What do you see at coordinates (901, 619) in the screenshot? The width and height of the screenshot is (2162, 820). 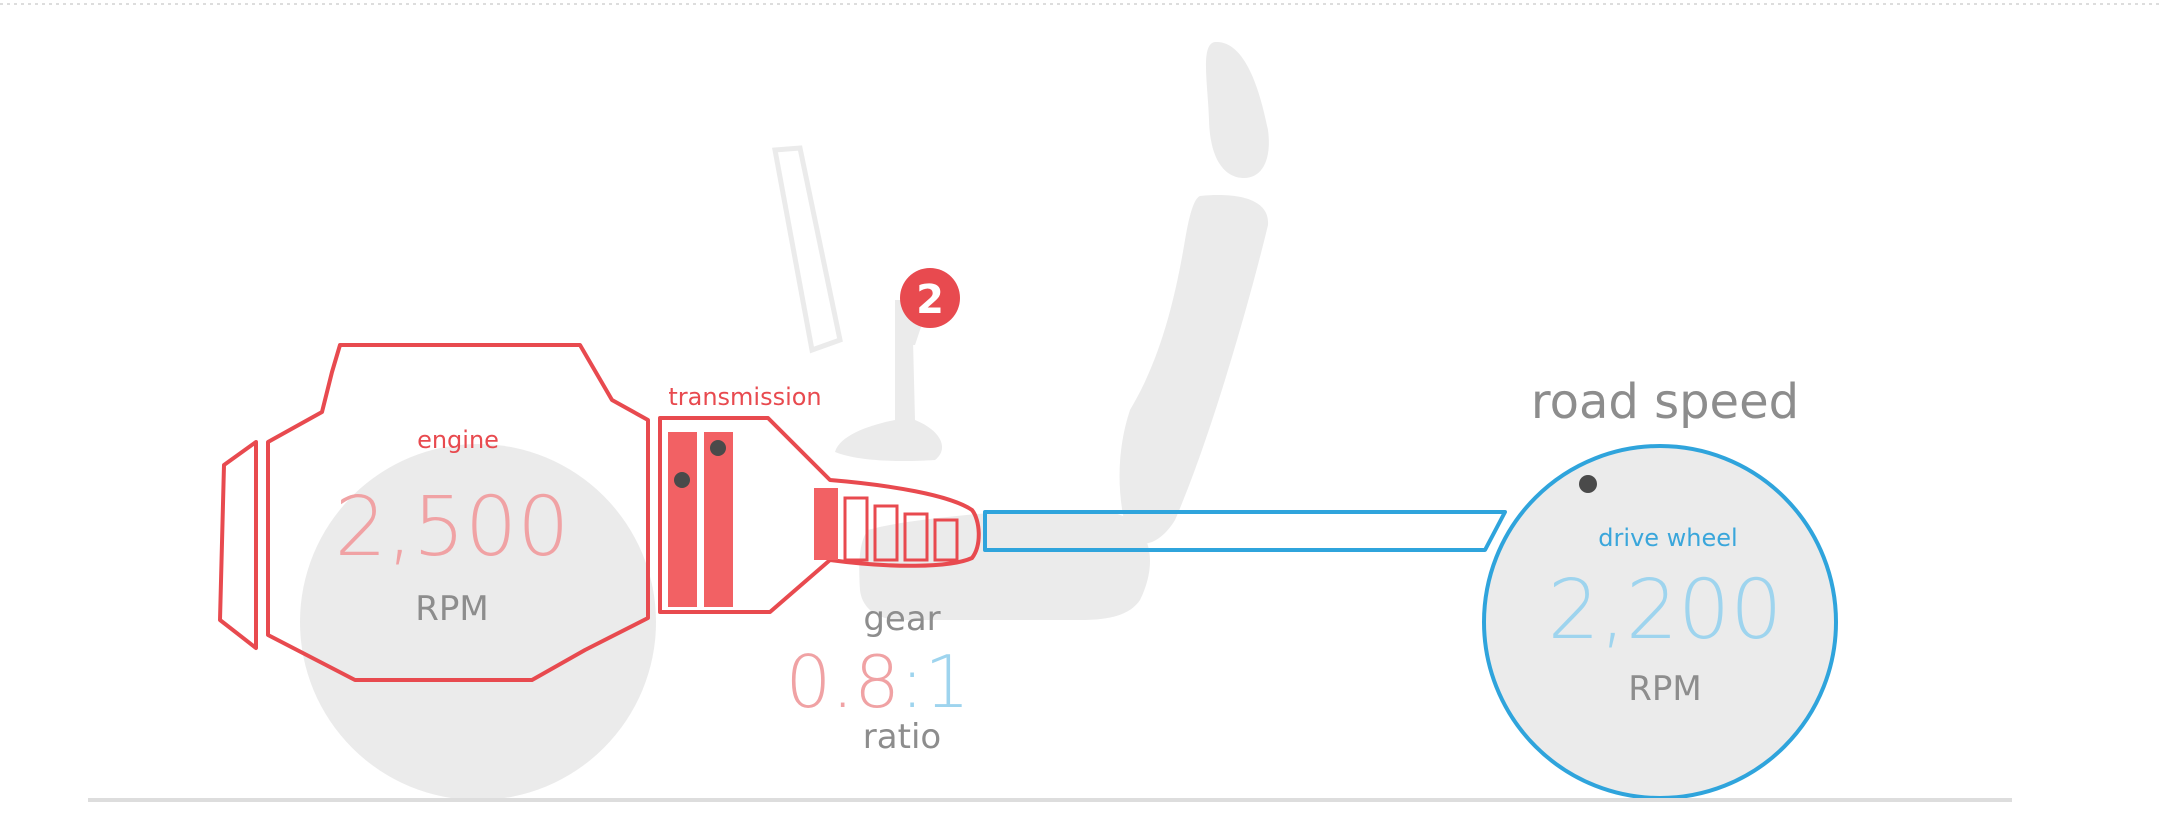 I see `gear-label: gear` at bounding box center [901, 619].